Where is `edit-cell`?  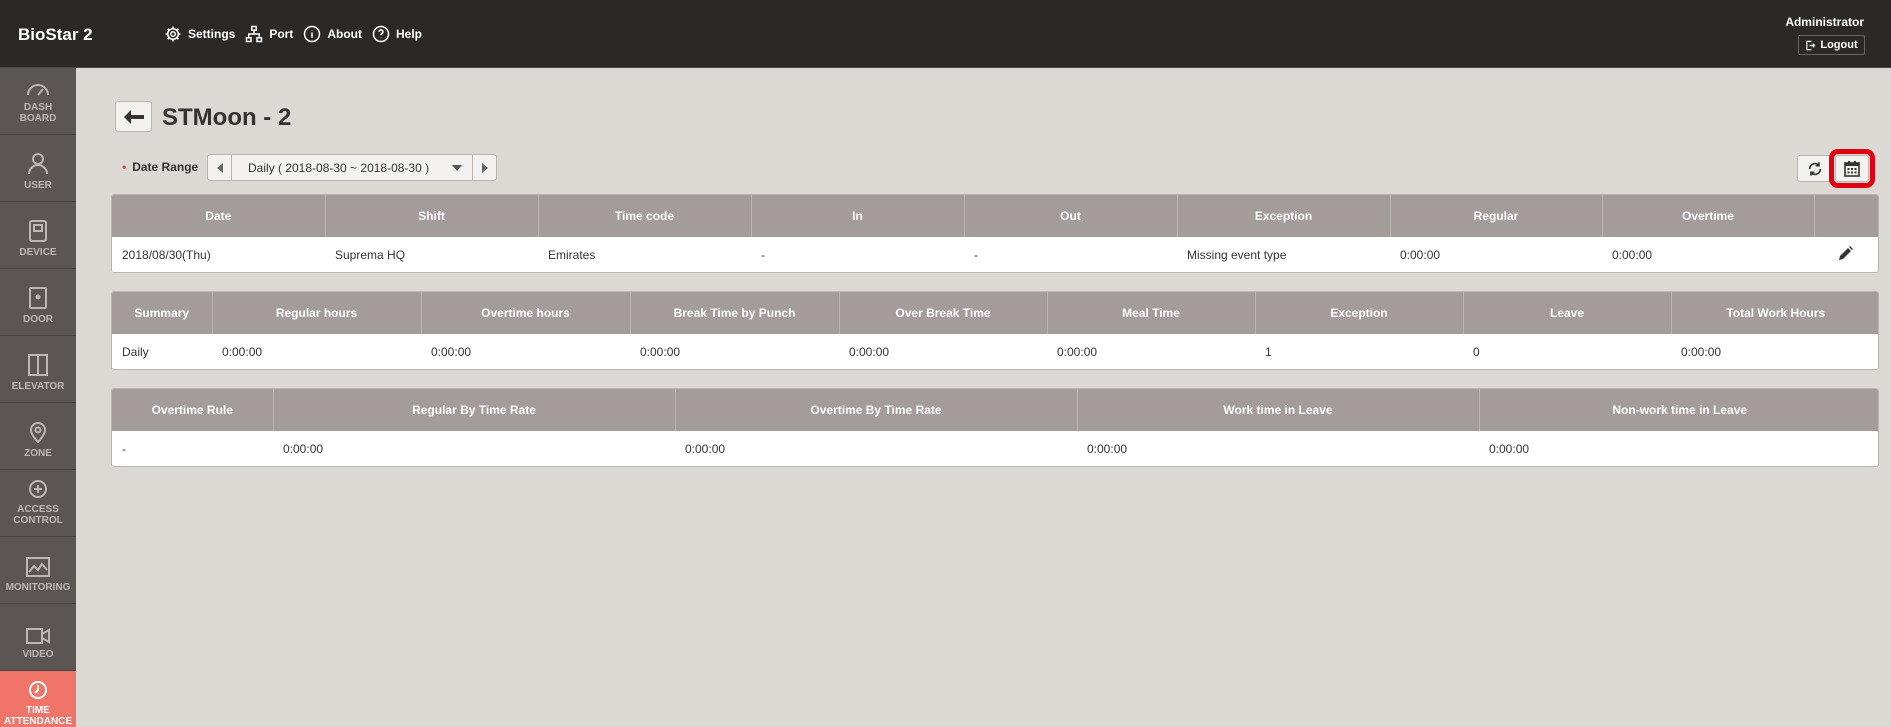
edit-cell is located at coordinates (1846, 254).